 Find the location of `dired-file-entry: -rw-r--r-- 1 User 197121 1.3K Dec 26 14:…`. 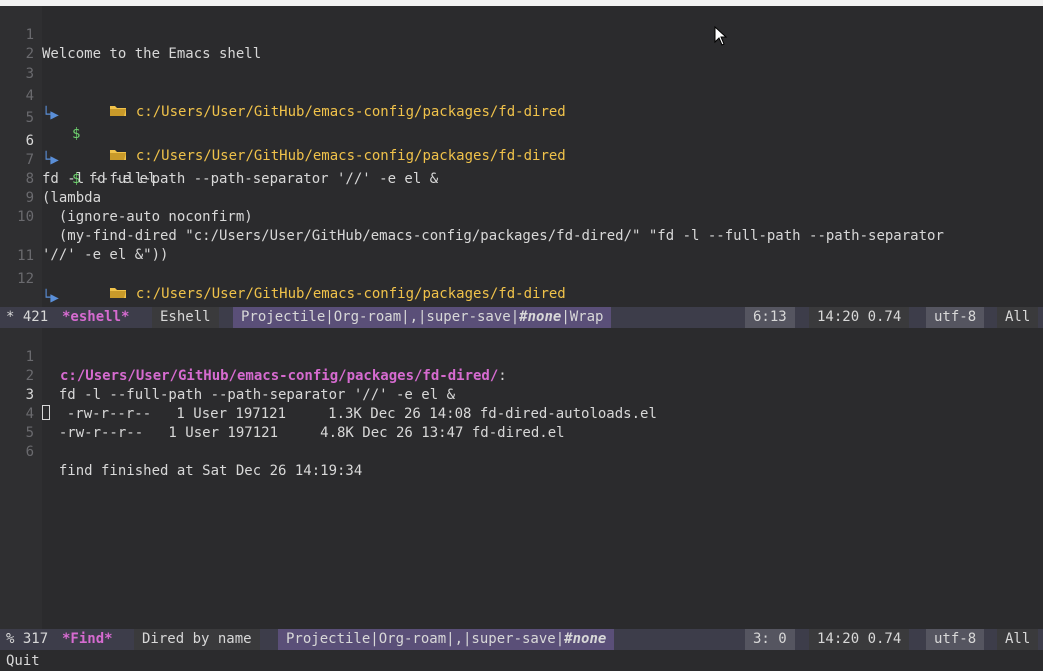

dired-file-entry: -rw-r--r-- 1 User 197121 1.3K Dec 26 14:… is located at coordinates (362, 414).